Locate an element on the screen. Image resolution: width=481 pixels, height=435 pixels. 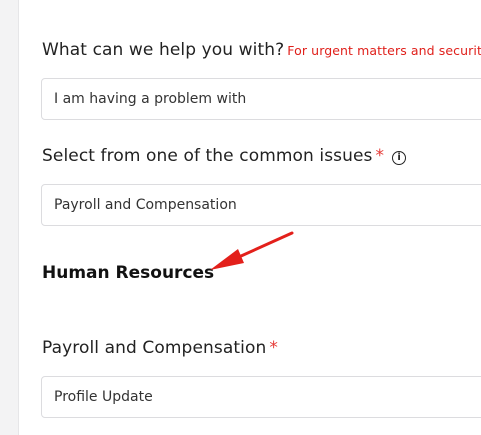
common-issues-label: Select from one of the common issues * i is located at coordinates (224, 156).